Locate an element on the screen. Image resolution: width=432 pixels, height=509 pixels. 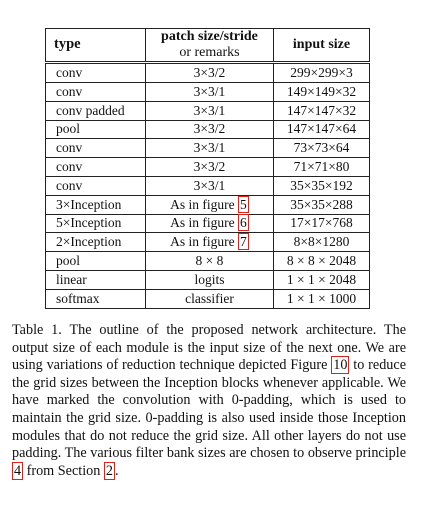
header-type: type is located at coordinates (95, 45).